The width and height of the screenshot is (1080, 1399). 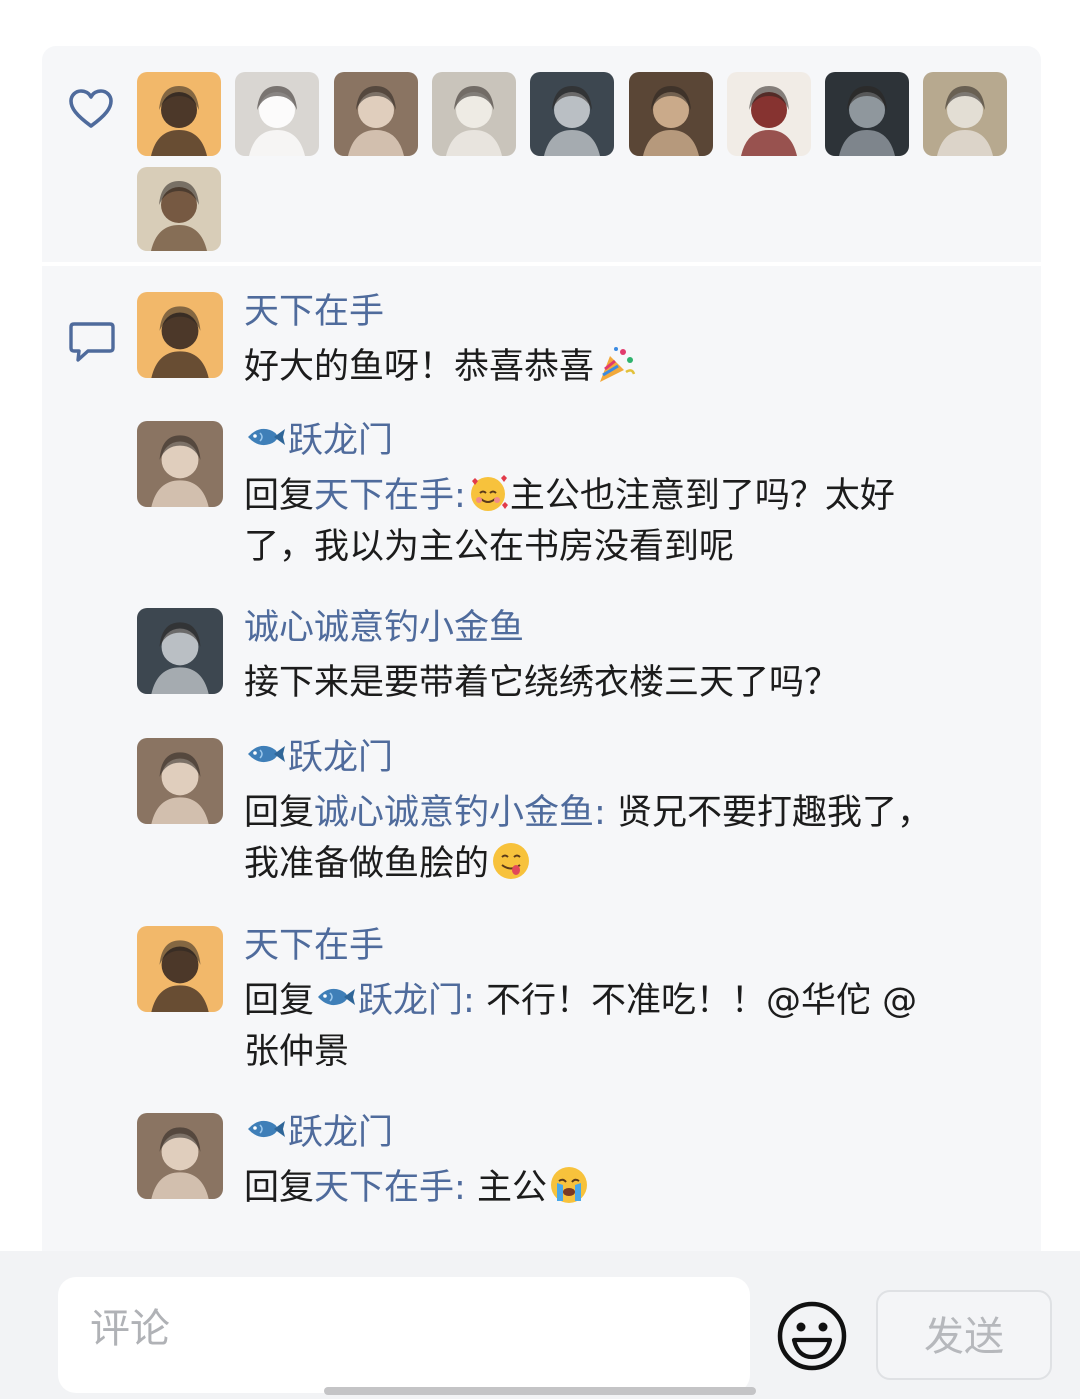 I want to click on reply-target-label: 跃龙门:, so click(x=416, y=1001).